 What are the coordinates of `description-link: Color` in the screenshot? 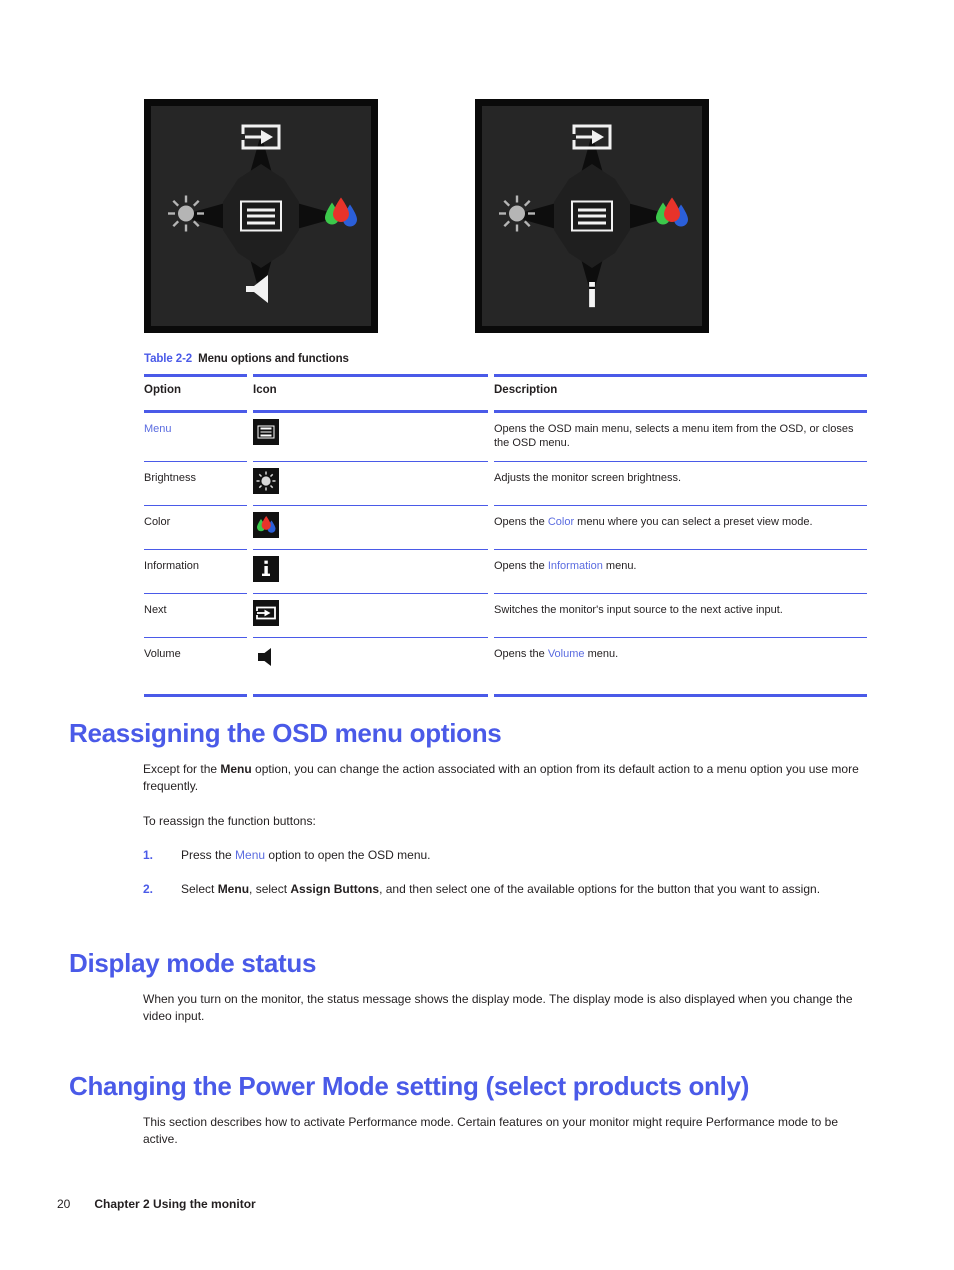 It's located at (561, 522).